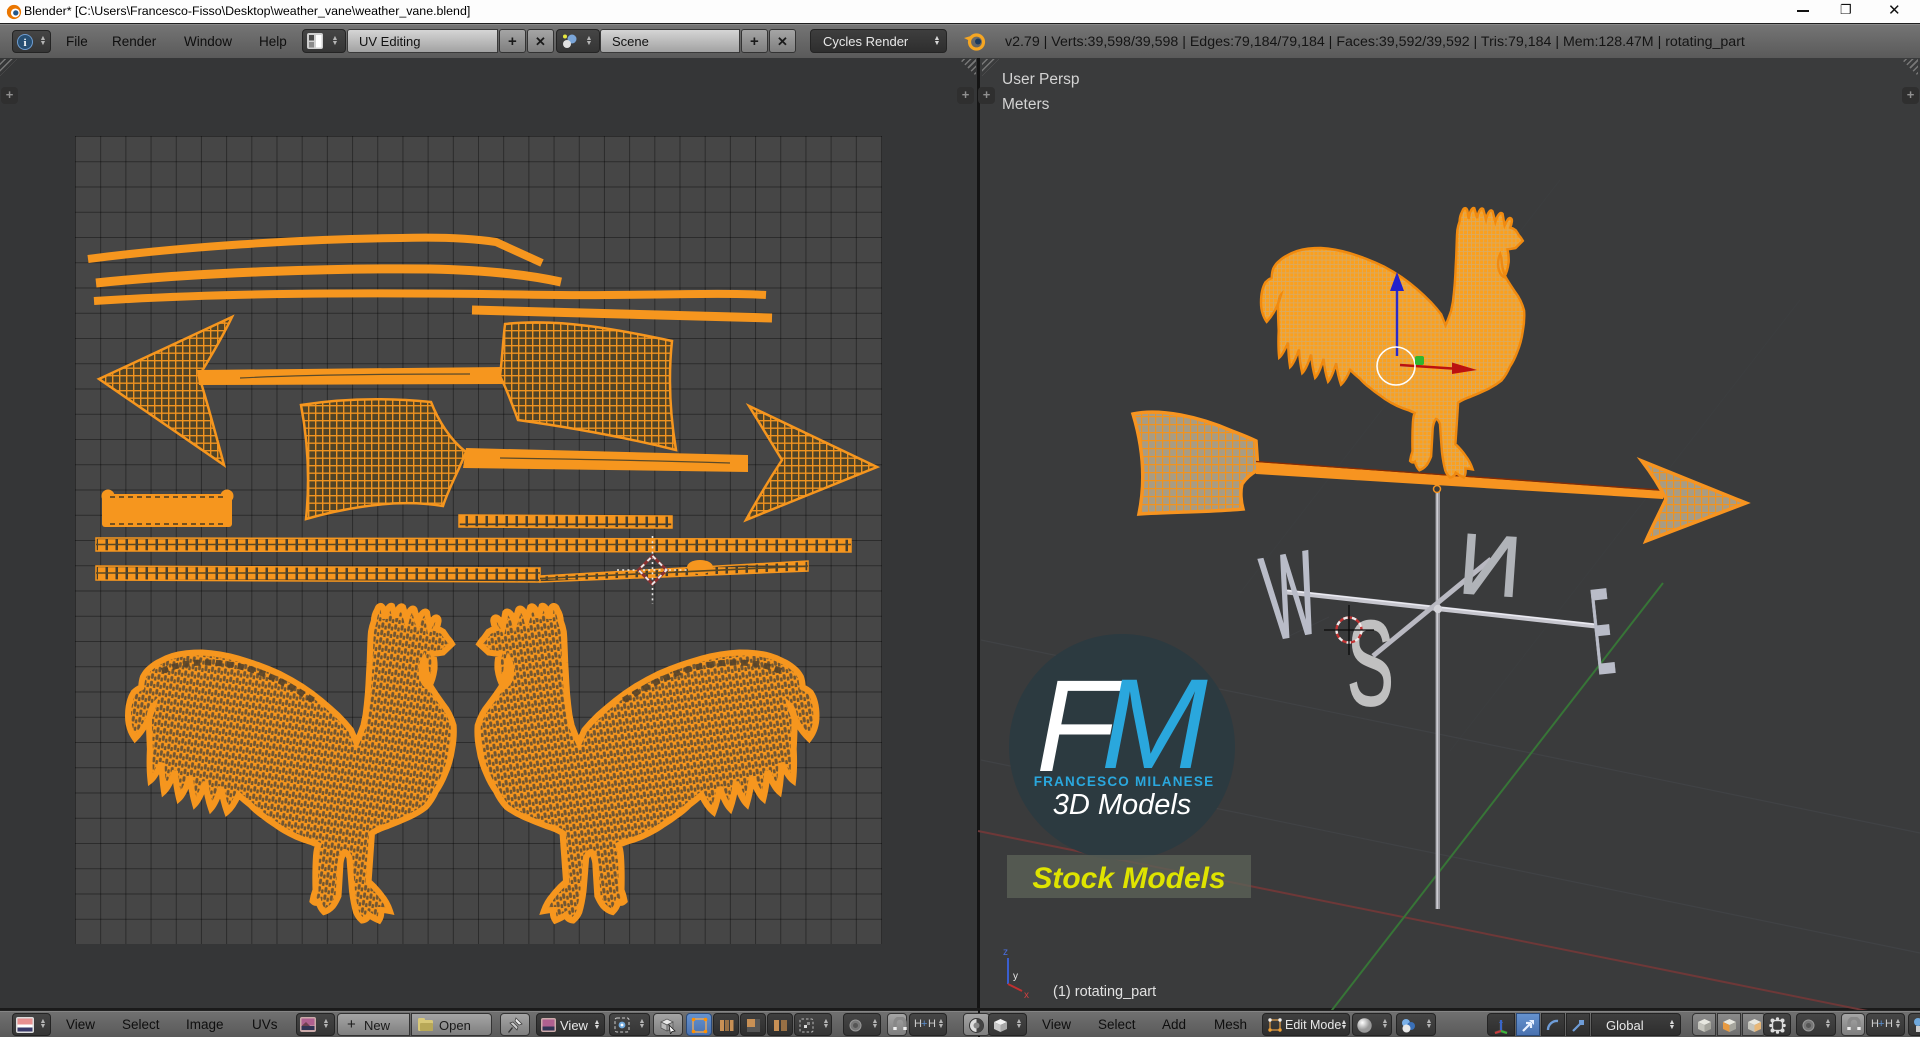  Describe the element at coordinates (1026, 995) in the screenshot. I see `svg-text: x` at that location.